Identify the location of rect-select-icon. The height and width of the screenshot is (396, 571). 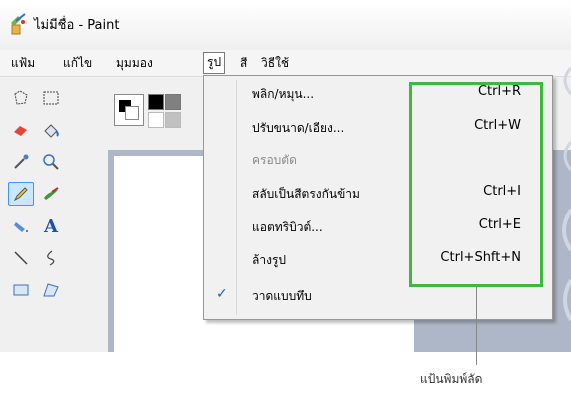
(51, 98).